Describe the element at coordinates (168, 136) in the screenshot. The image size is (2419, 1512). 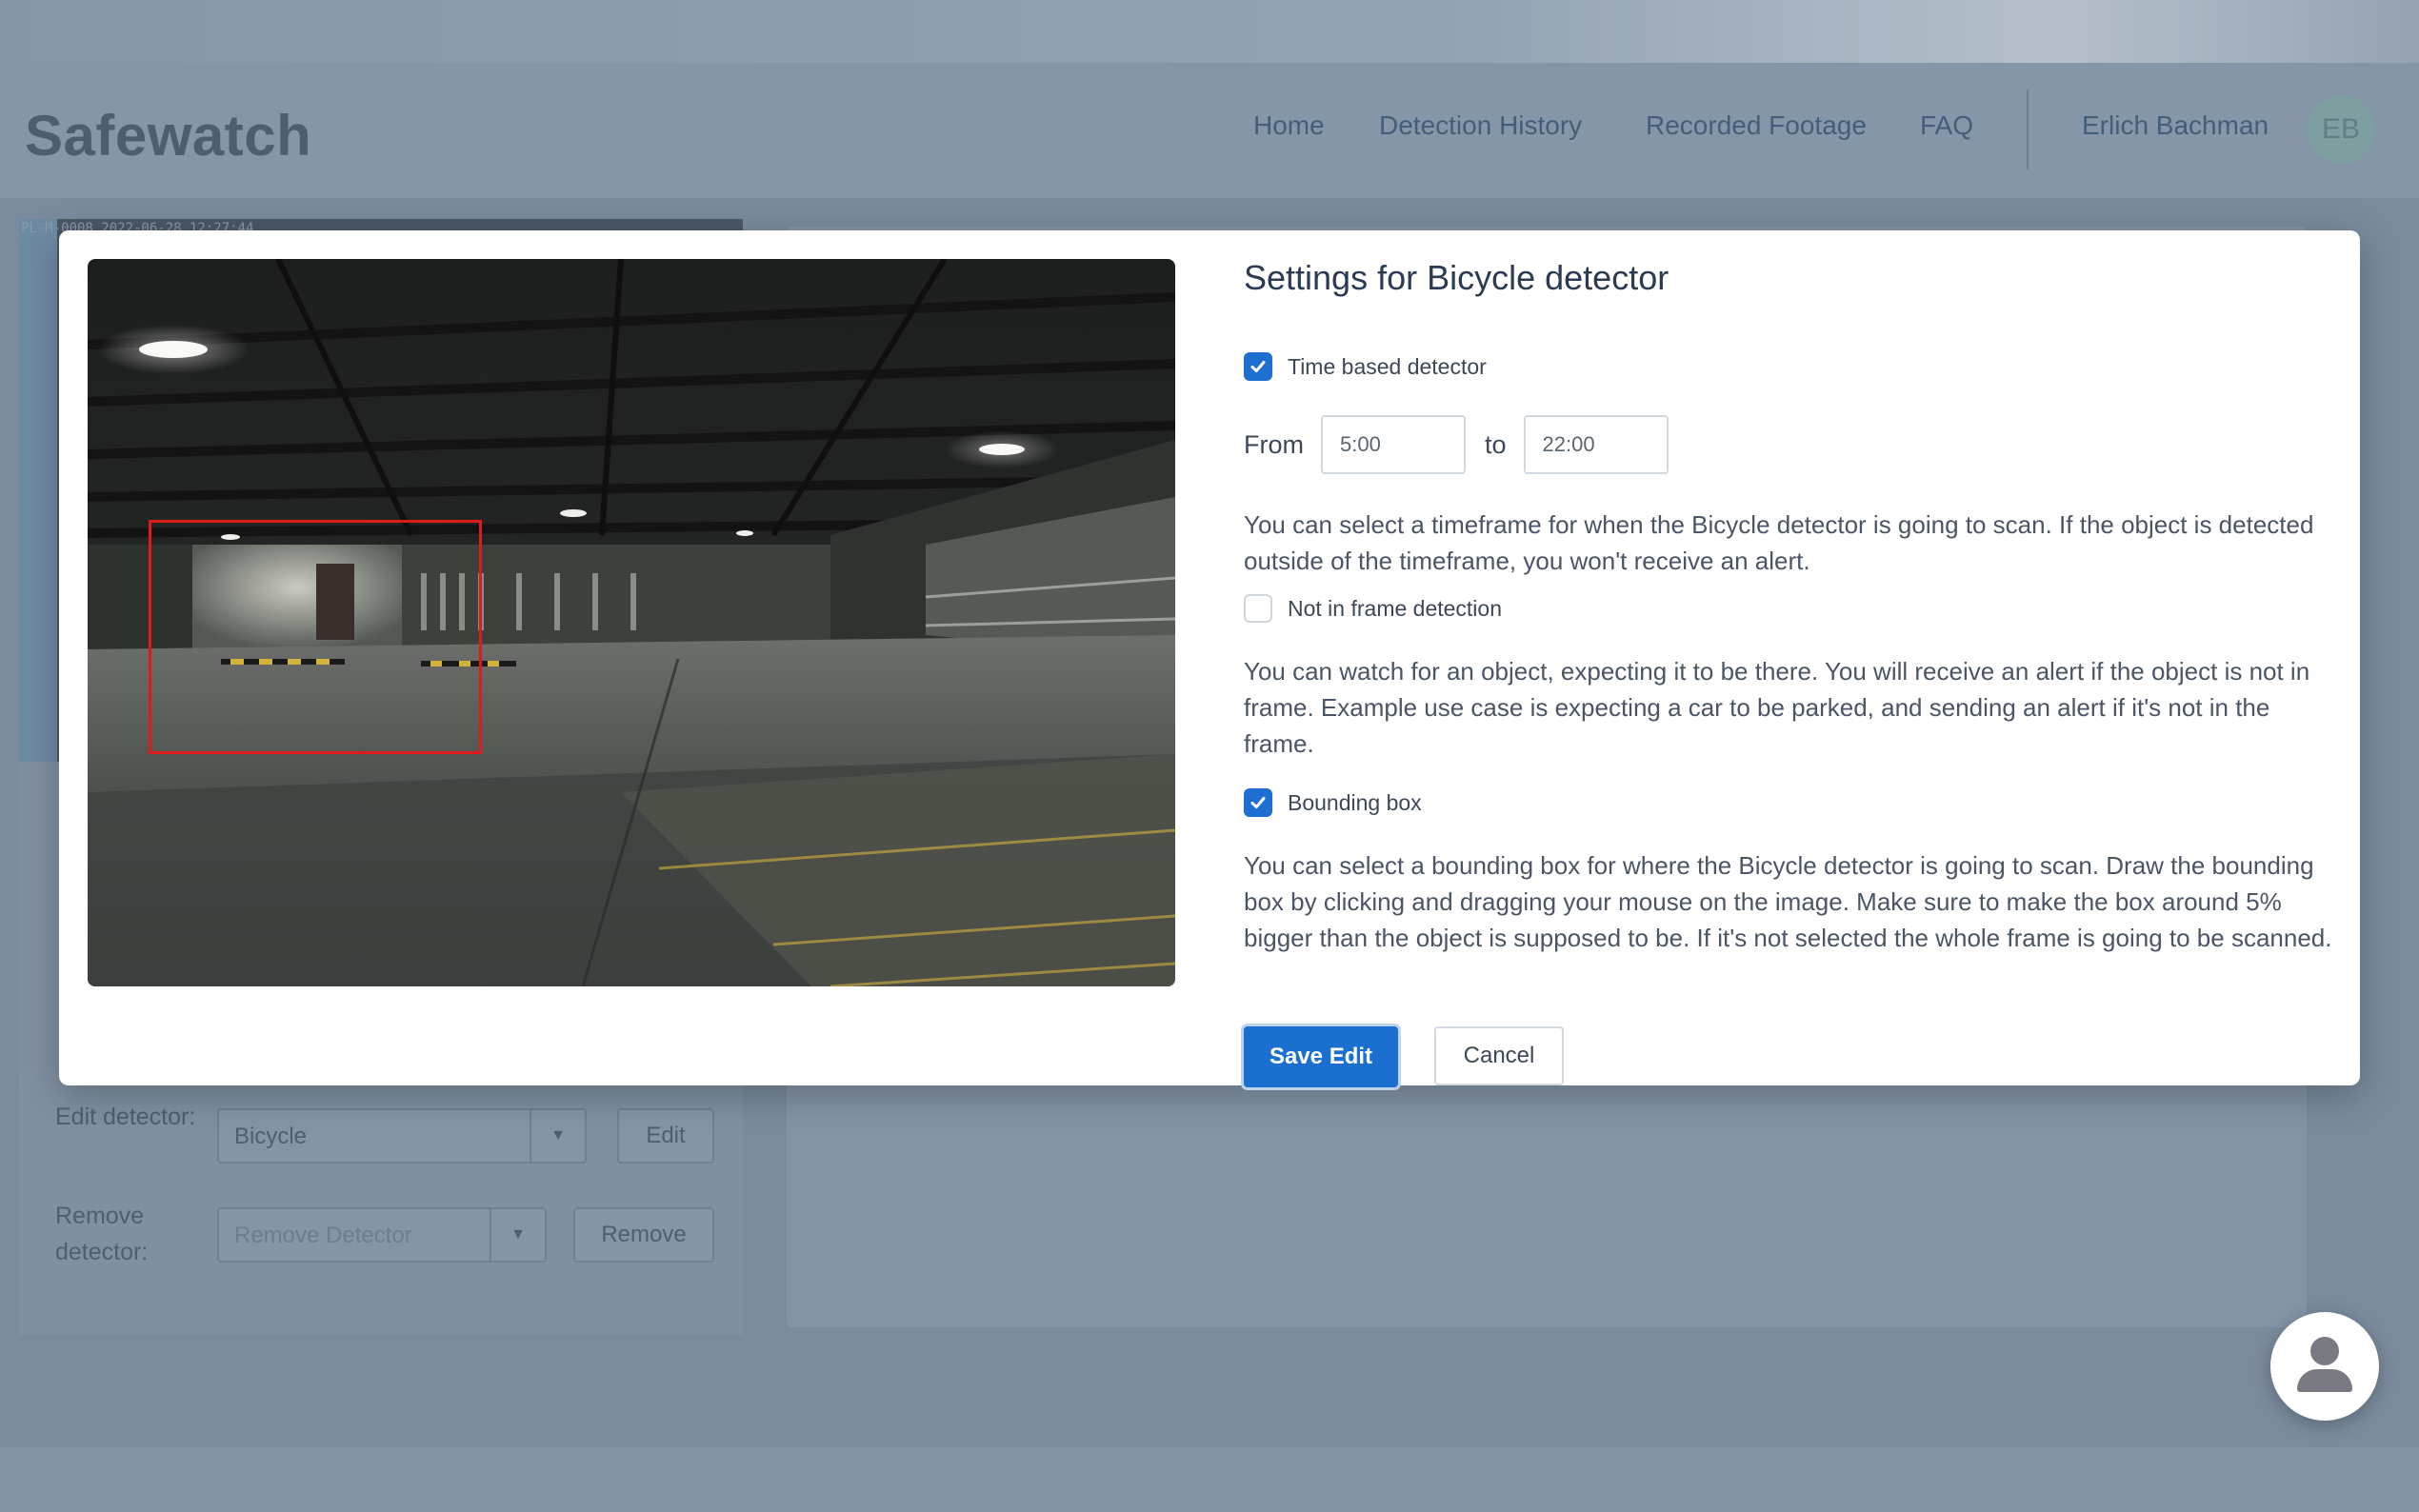
I see `logo: Safewatch` at that location.